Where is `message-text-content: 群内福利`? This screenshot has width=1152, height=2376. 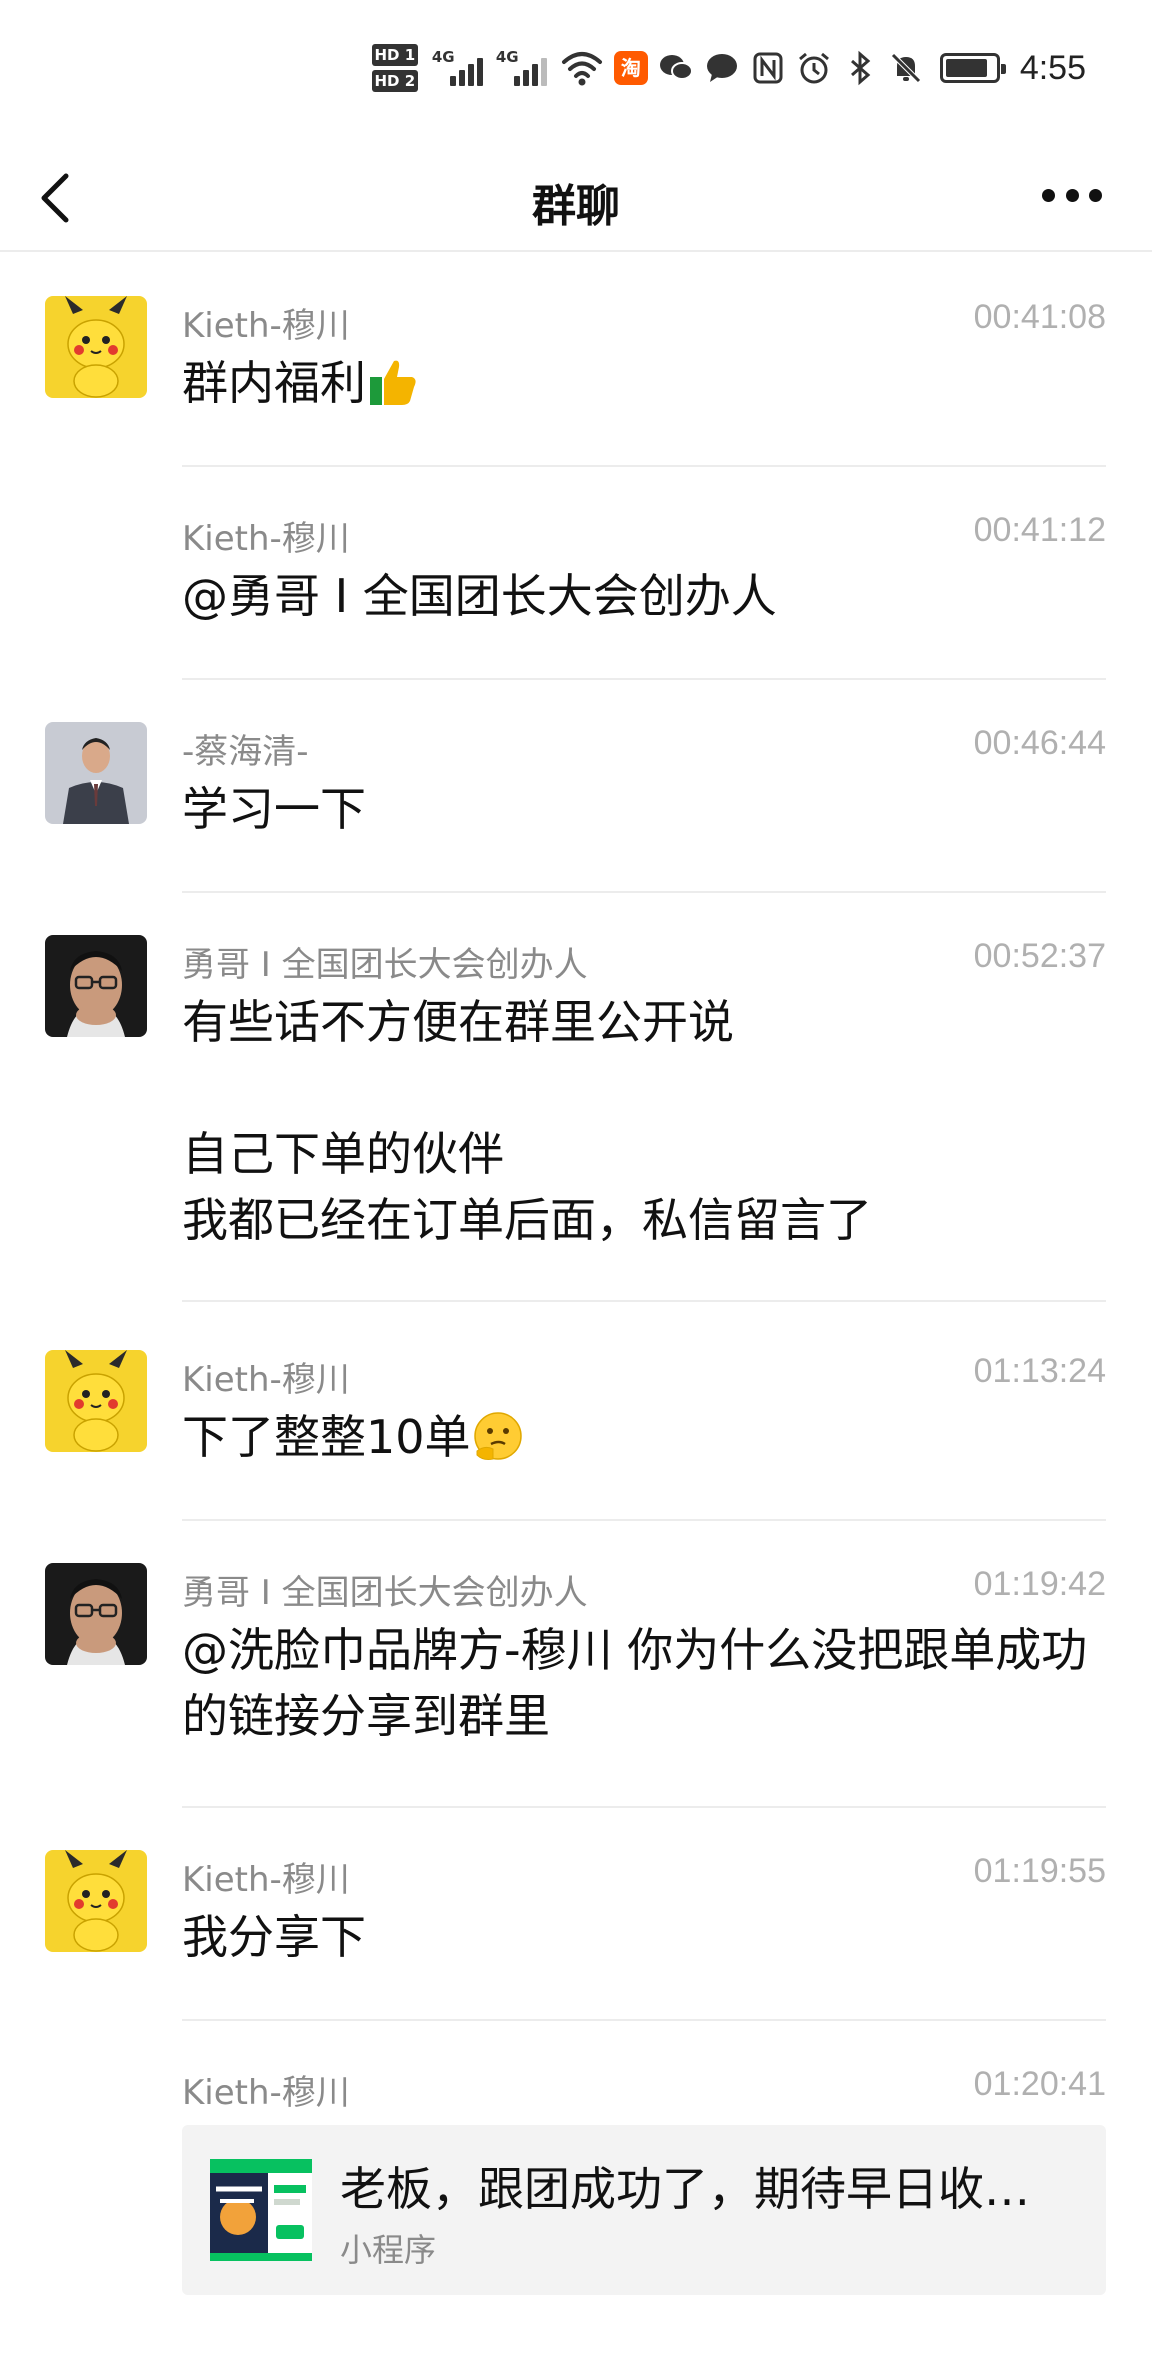
message-text-content: 群内福利 is located at coordinates (274, 383).